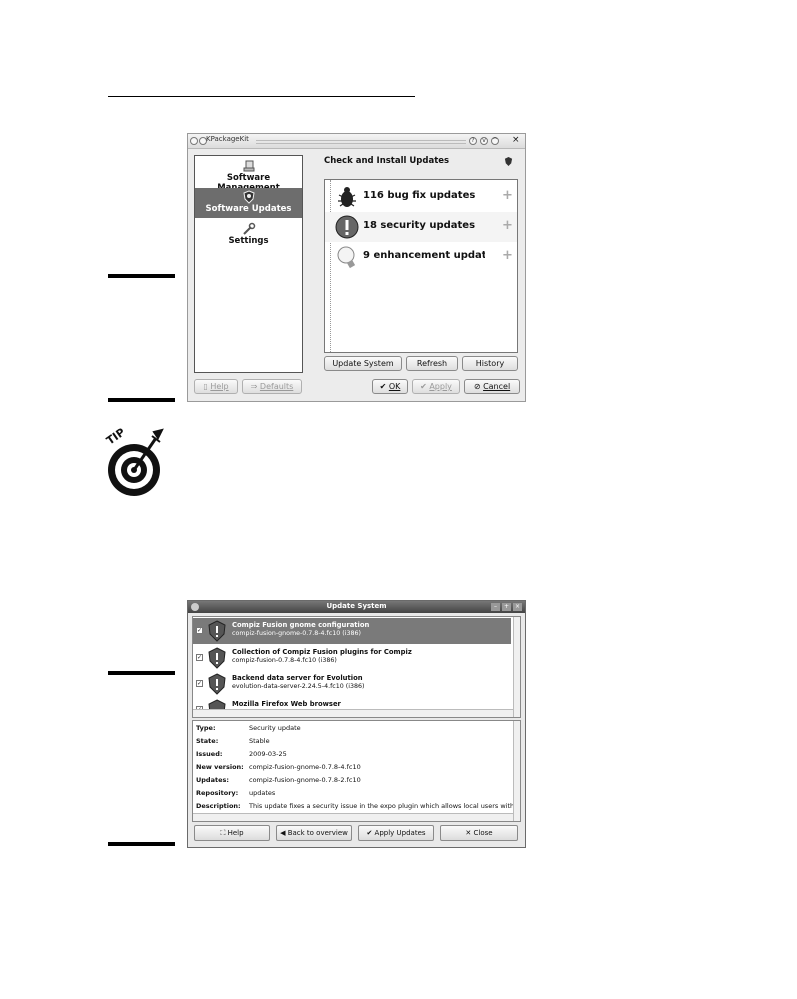  I want to click on detail-row: Type: Security update, so click(355, 728).